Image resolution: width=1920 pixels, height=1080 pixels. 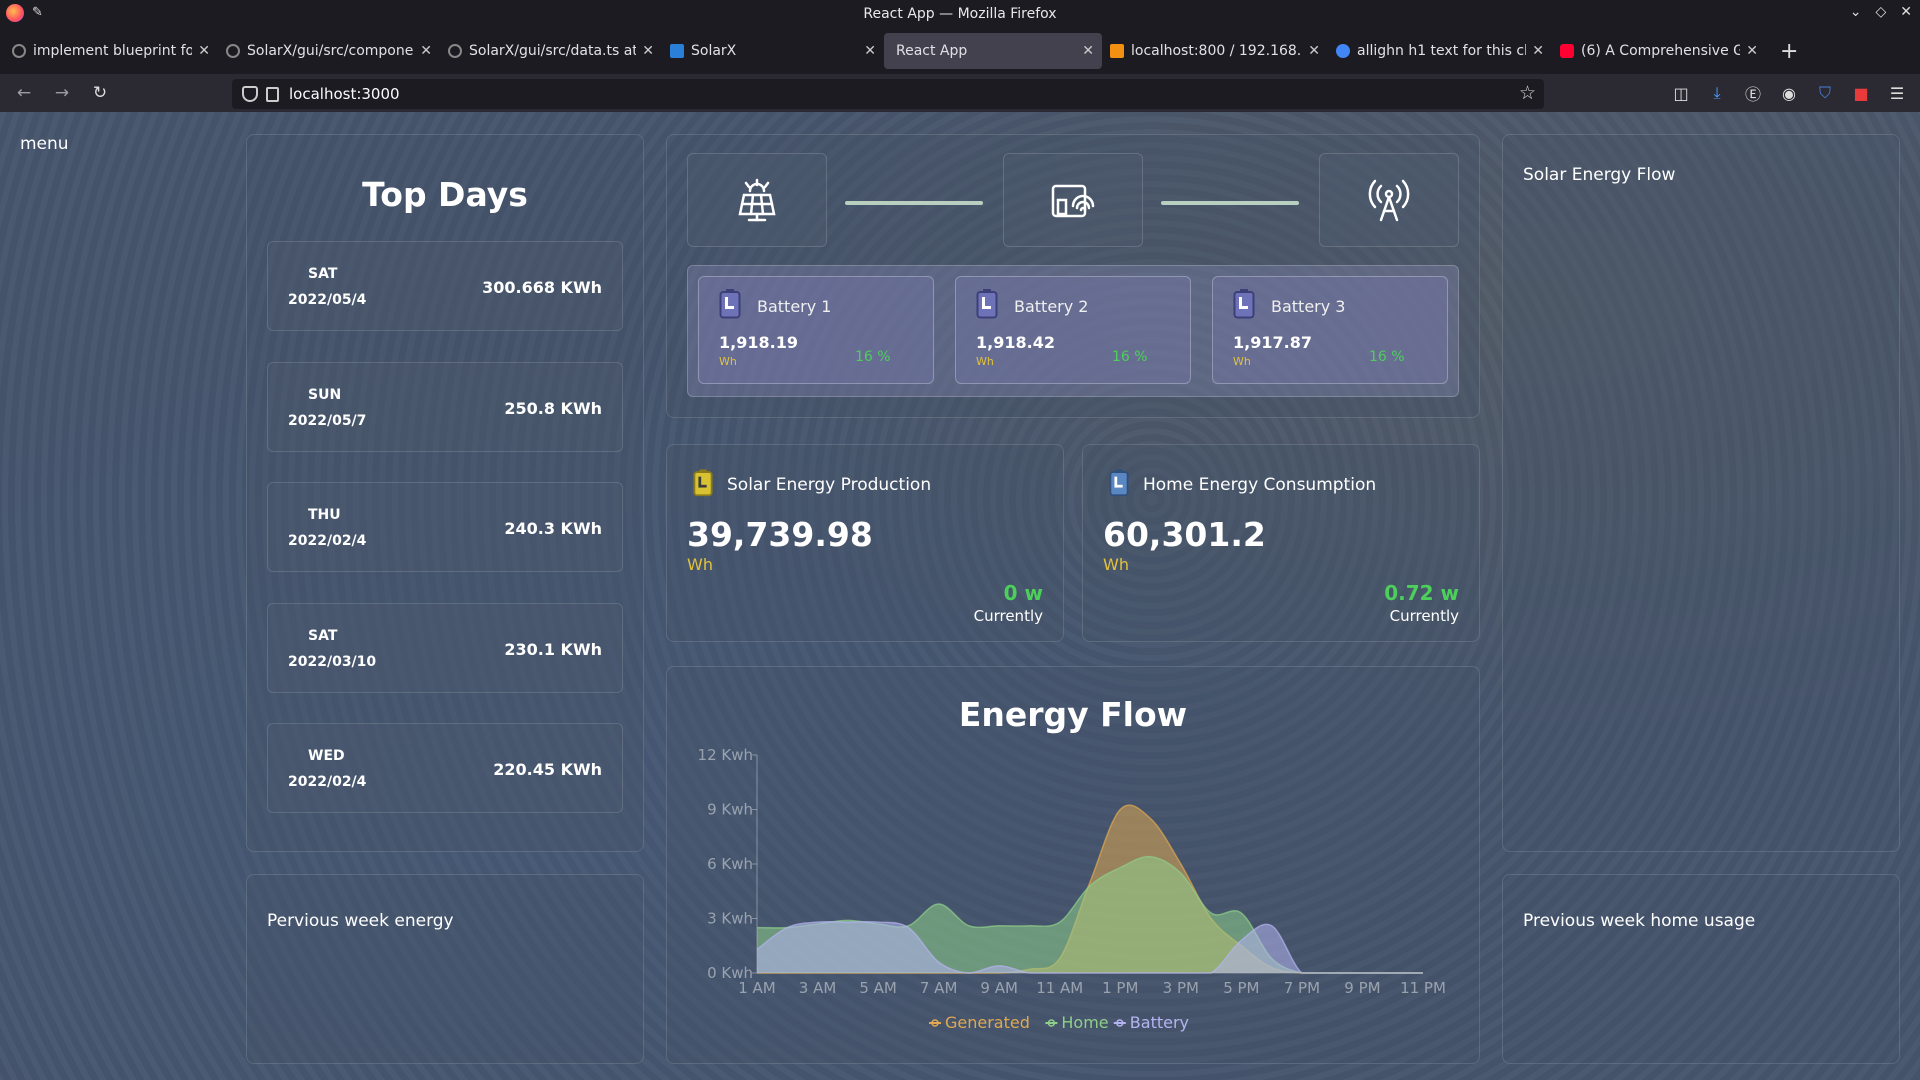 What do you see at coordinates (332, 662) in the screenshot?
I see `day-date: 2022/03/10` at bounding box center [332, 662].